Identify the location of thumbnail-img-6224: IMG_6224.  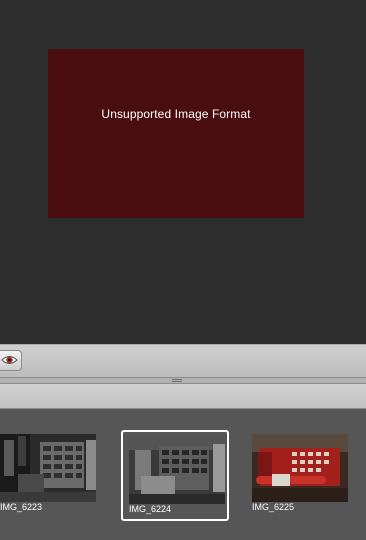
(175, 475).